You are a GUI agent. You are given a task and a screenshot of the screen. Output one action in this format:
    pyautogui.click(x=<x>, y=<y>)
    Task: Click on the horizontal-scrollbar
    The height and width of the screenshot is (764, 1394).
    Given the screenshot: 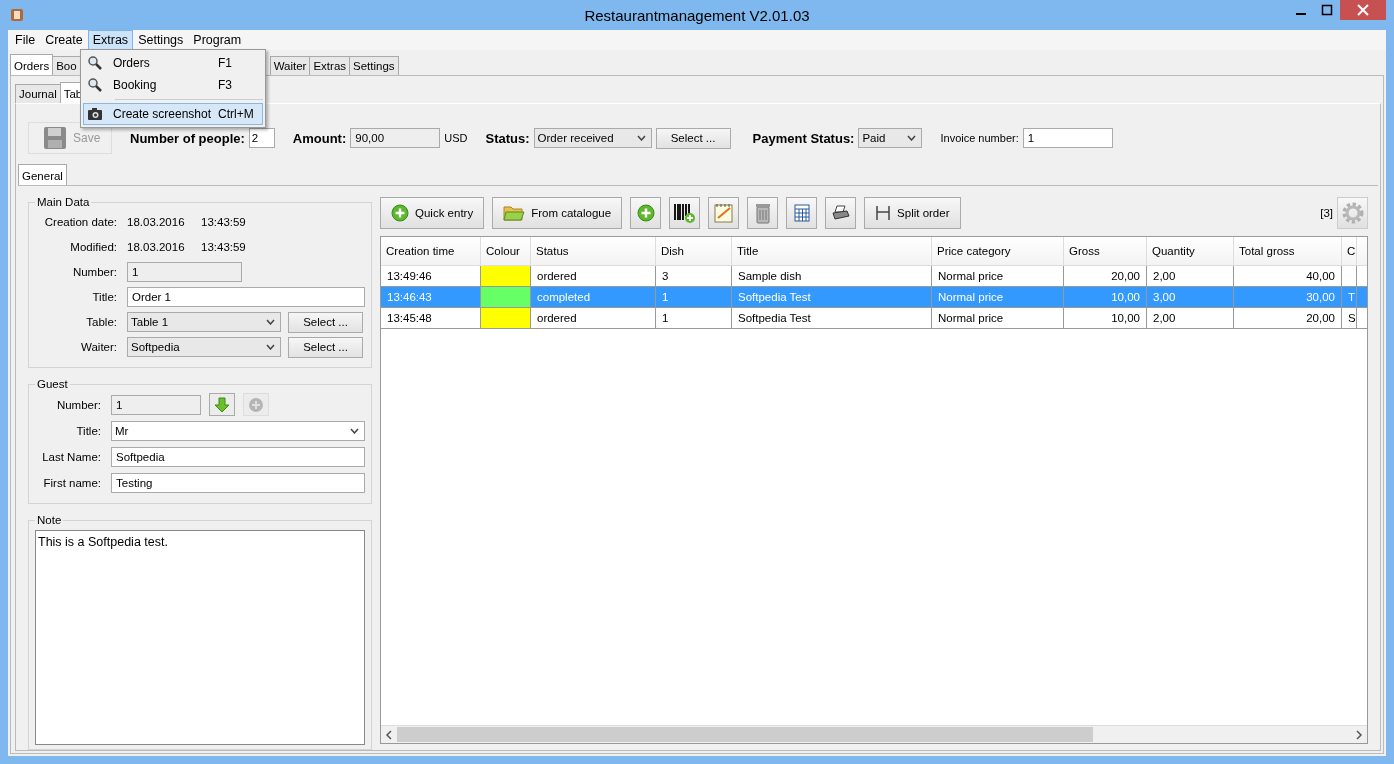 What is the action you would take?
    pyautogui.click(x=874, y=734)
    